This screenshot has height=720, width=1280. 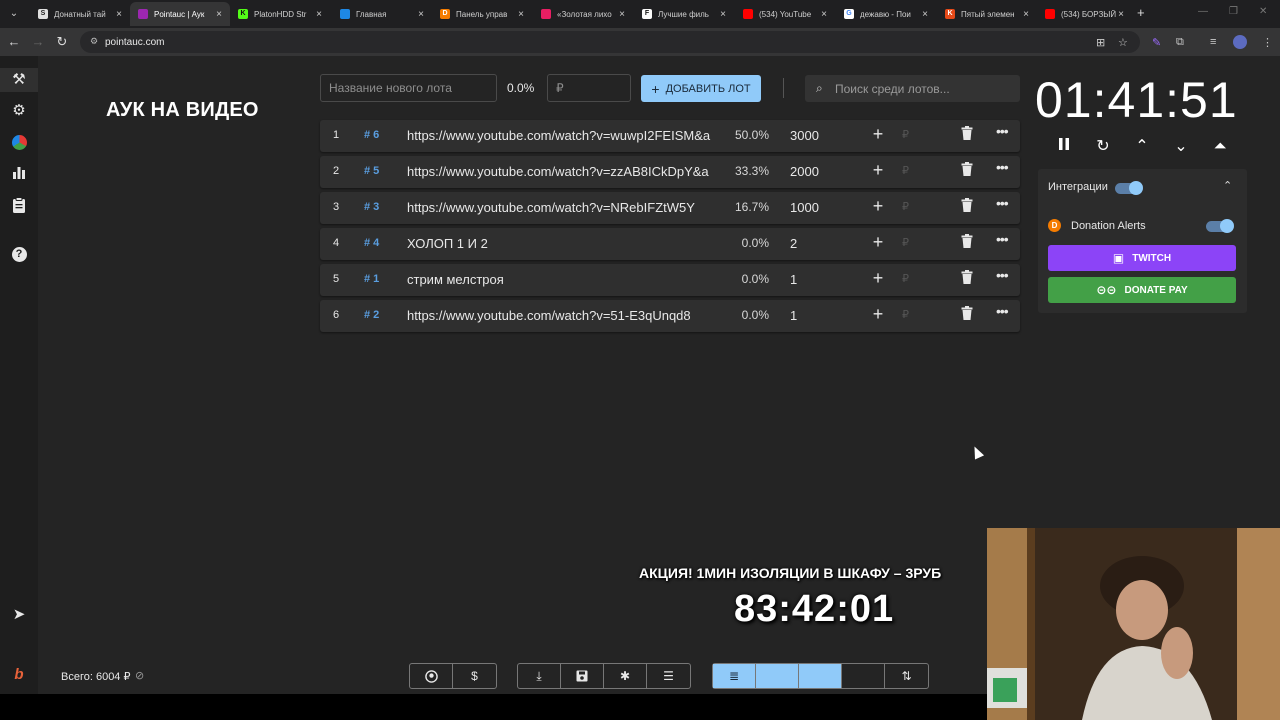 What do you see at coordinates (280, 14) in the screenshot?
I see `browser-tab: K PlatonHDD Str ×` at bounding box center [280, 14].